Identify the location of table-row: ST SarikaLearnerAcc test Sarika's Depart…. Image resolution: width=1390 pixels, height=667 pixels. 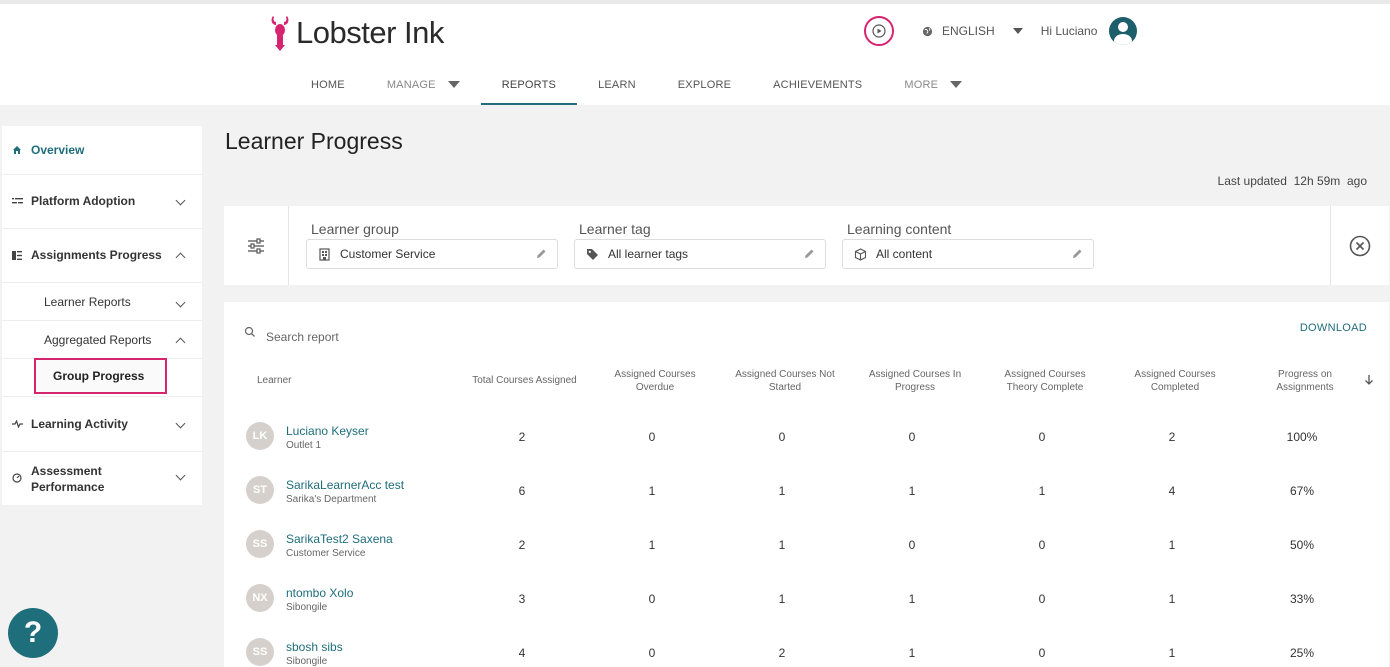
(806, 486).